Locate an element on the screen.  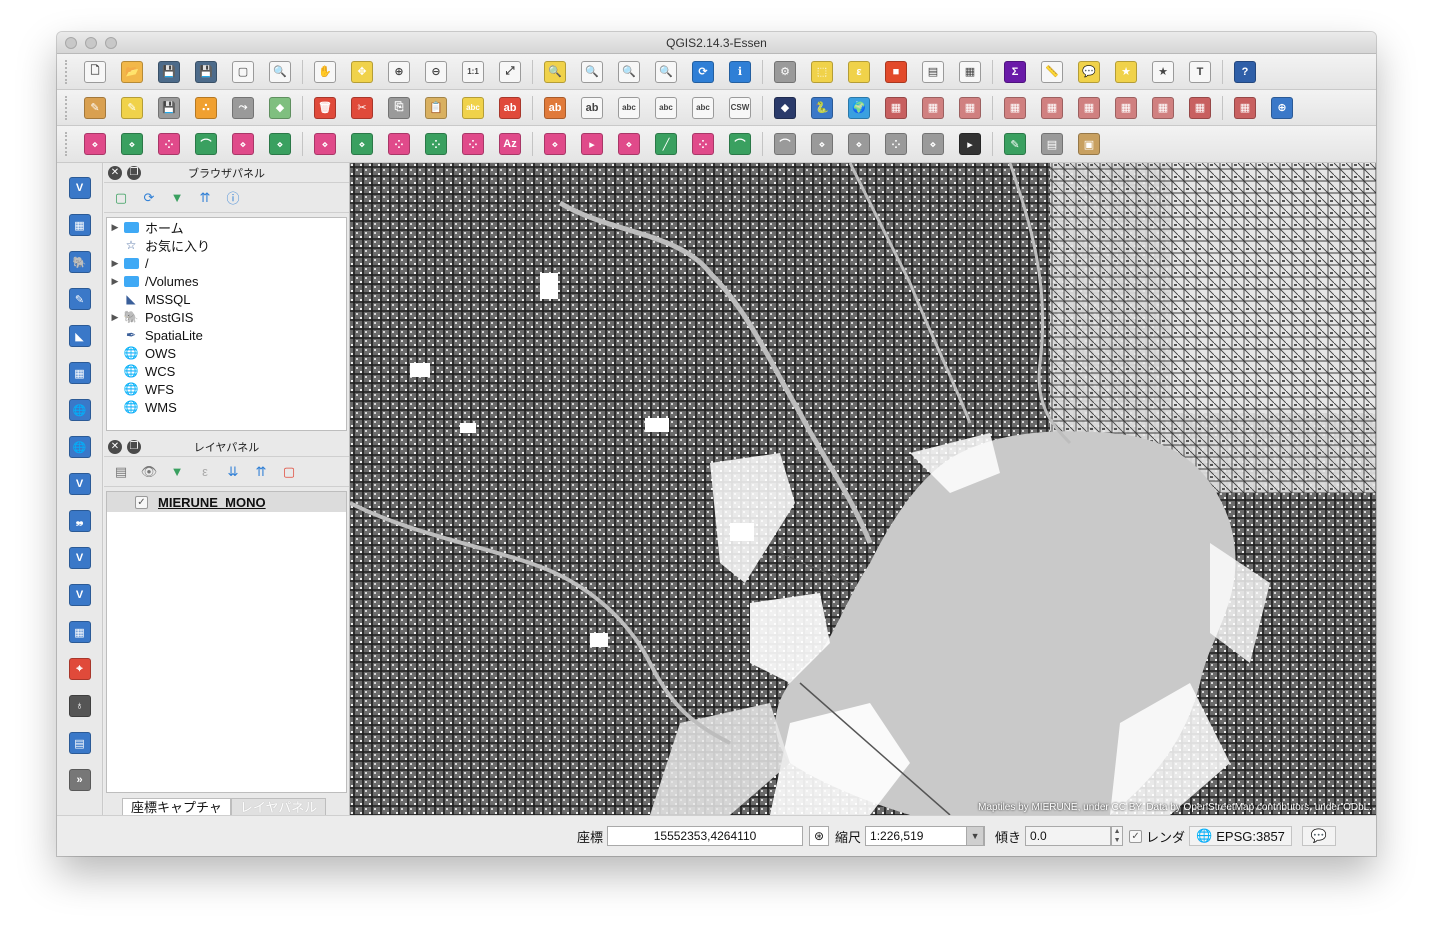
pan-button: ✋ is located at coordinates (325, 72).